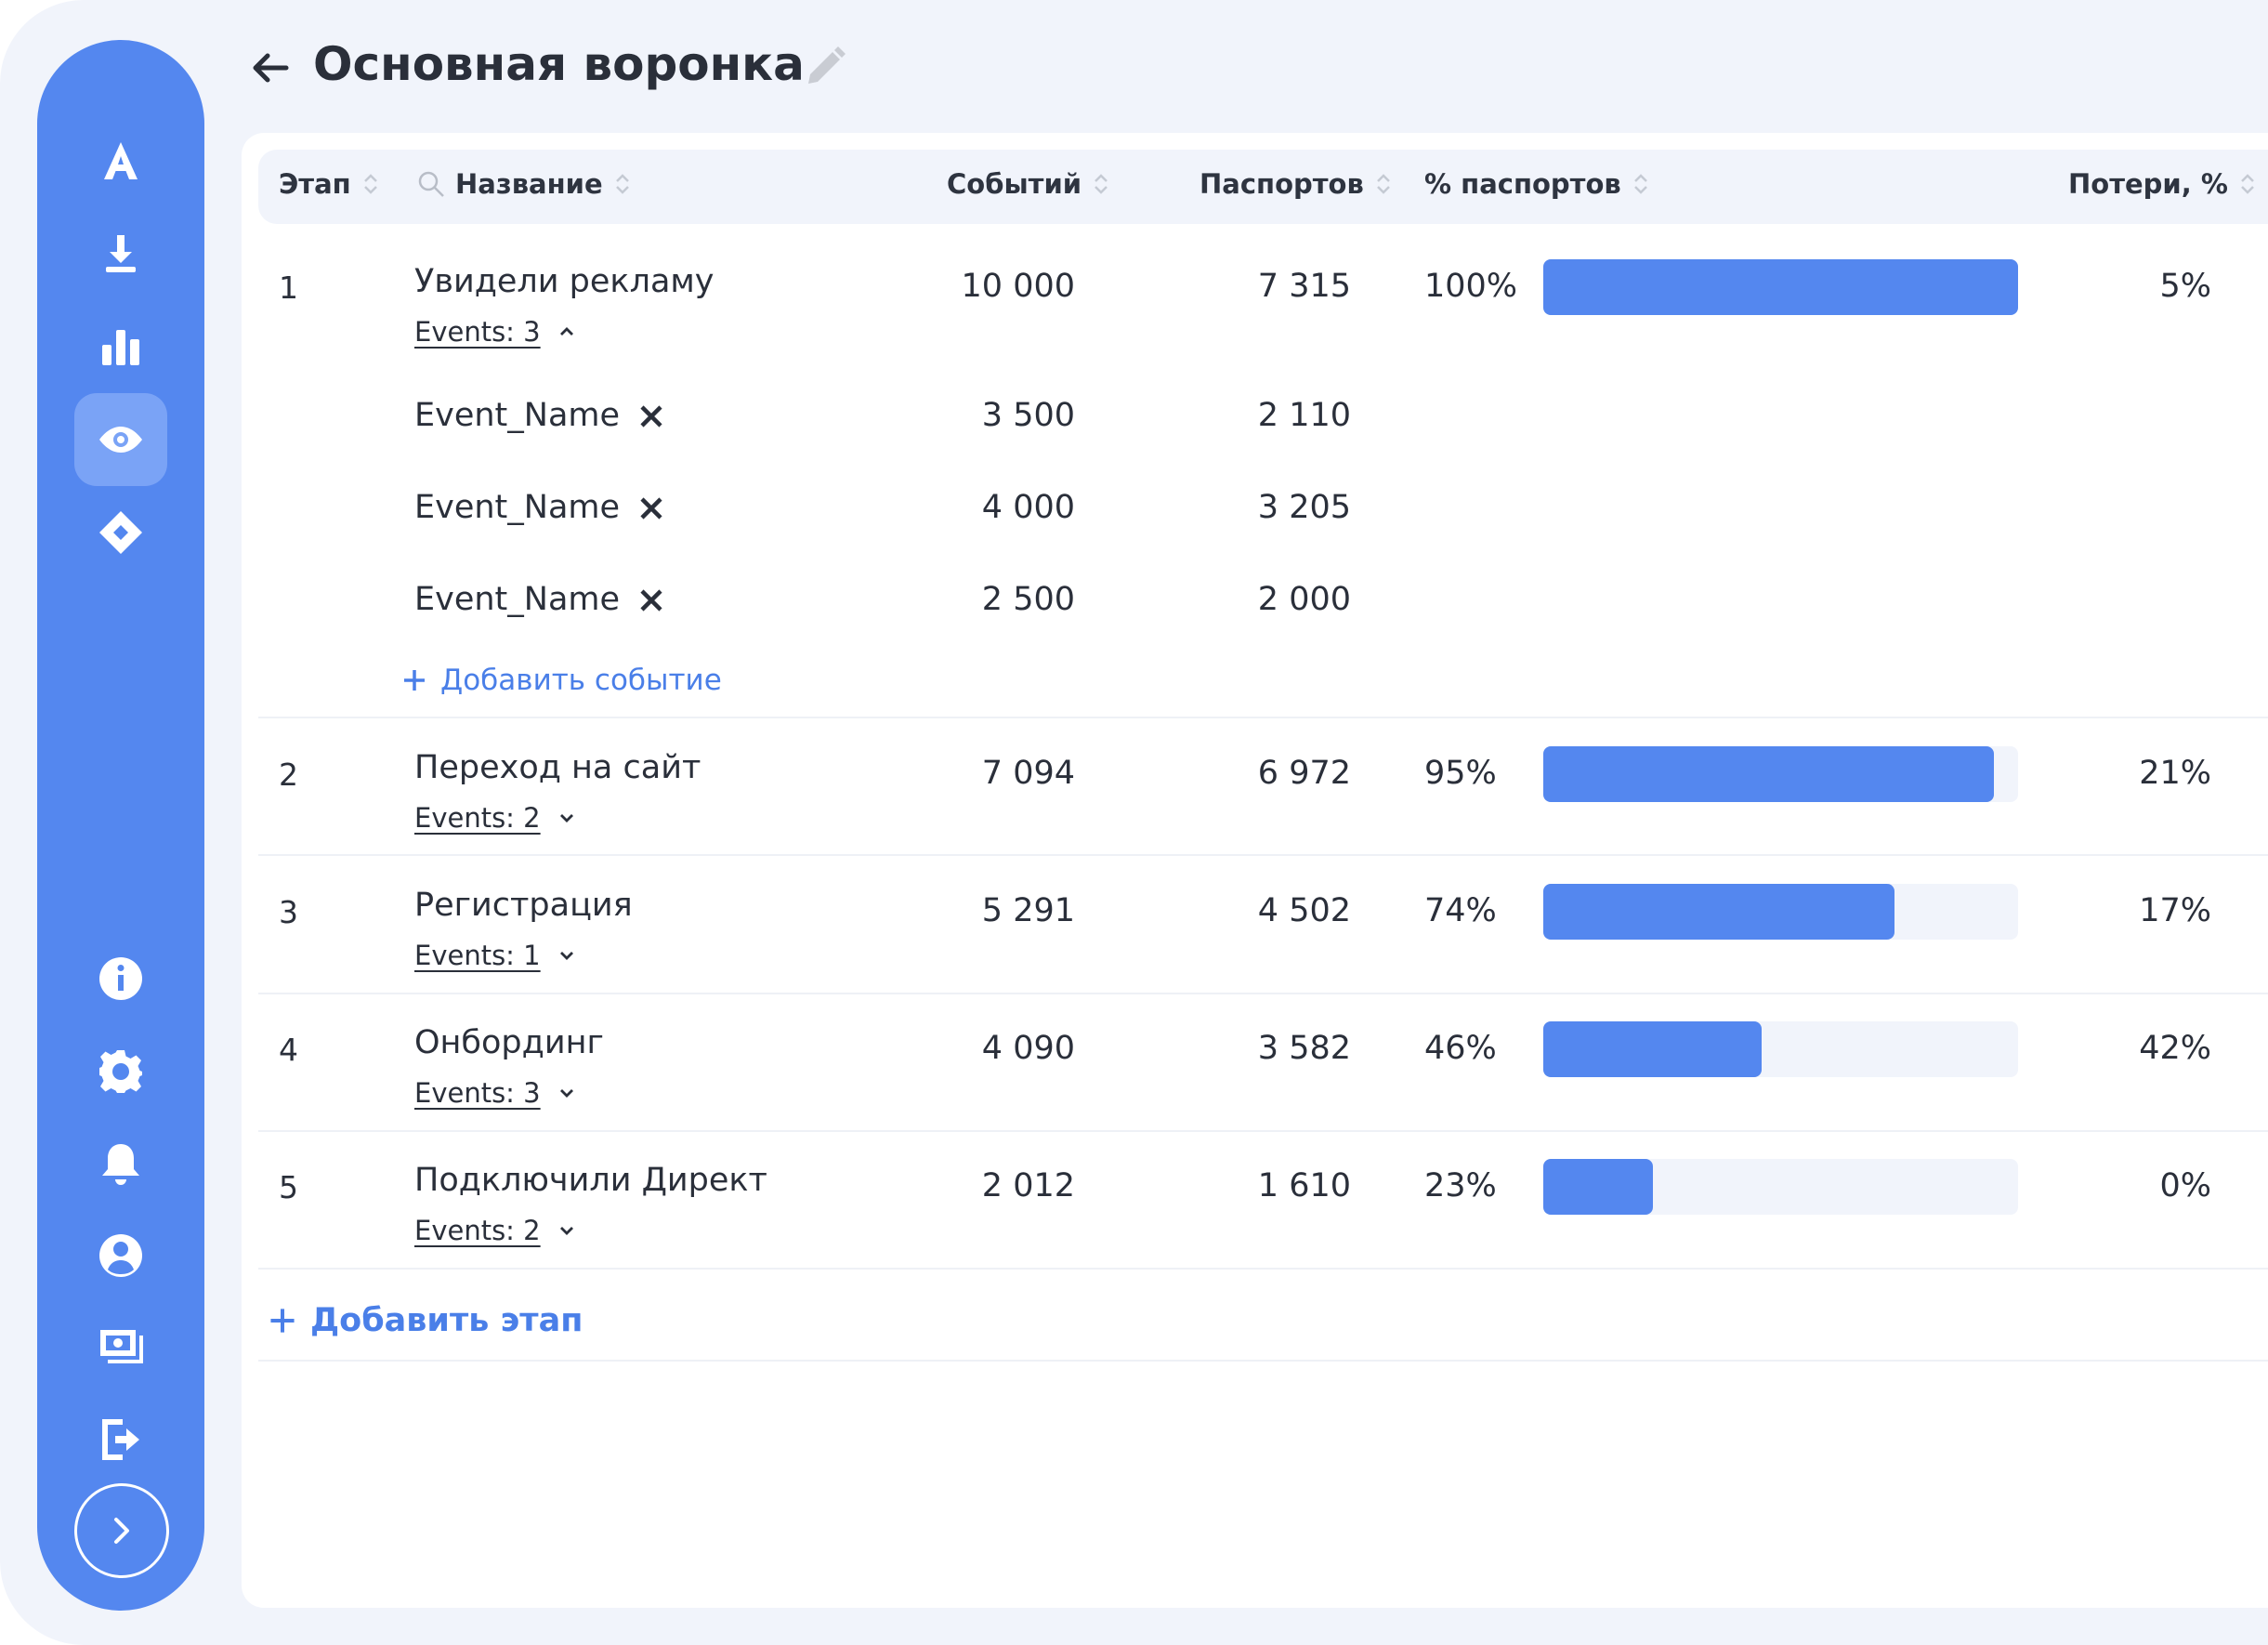 The width and height of the screenshot is (2268, 1645). What do you see at coordinates (477, 1093) in the screenshot?
I see `events-count-label: Events: 3` at bounding box center [477, 1093].